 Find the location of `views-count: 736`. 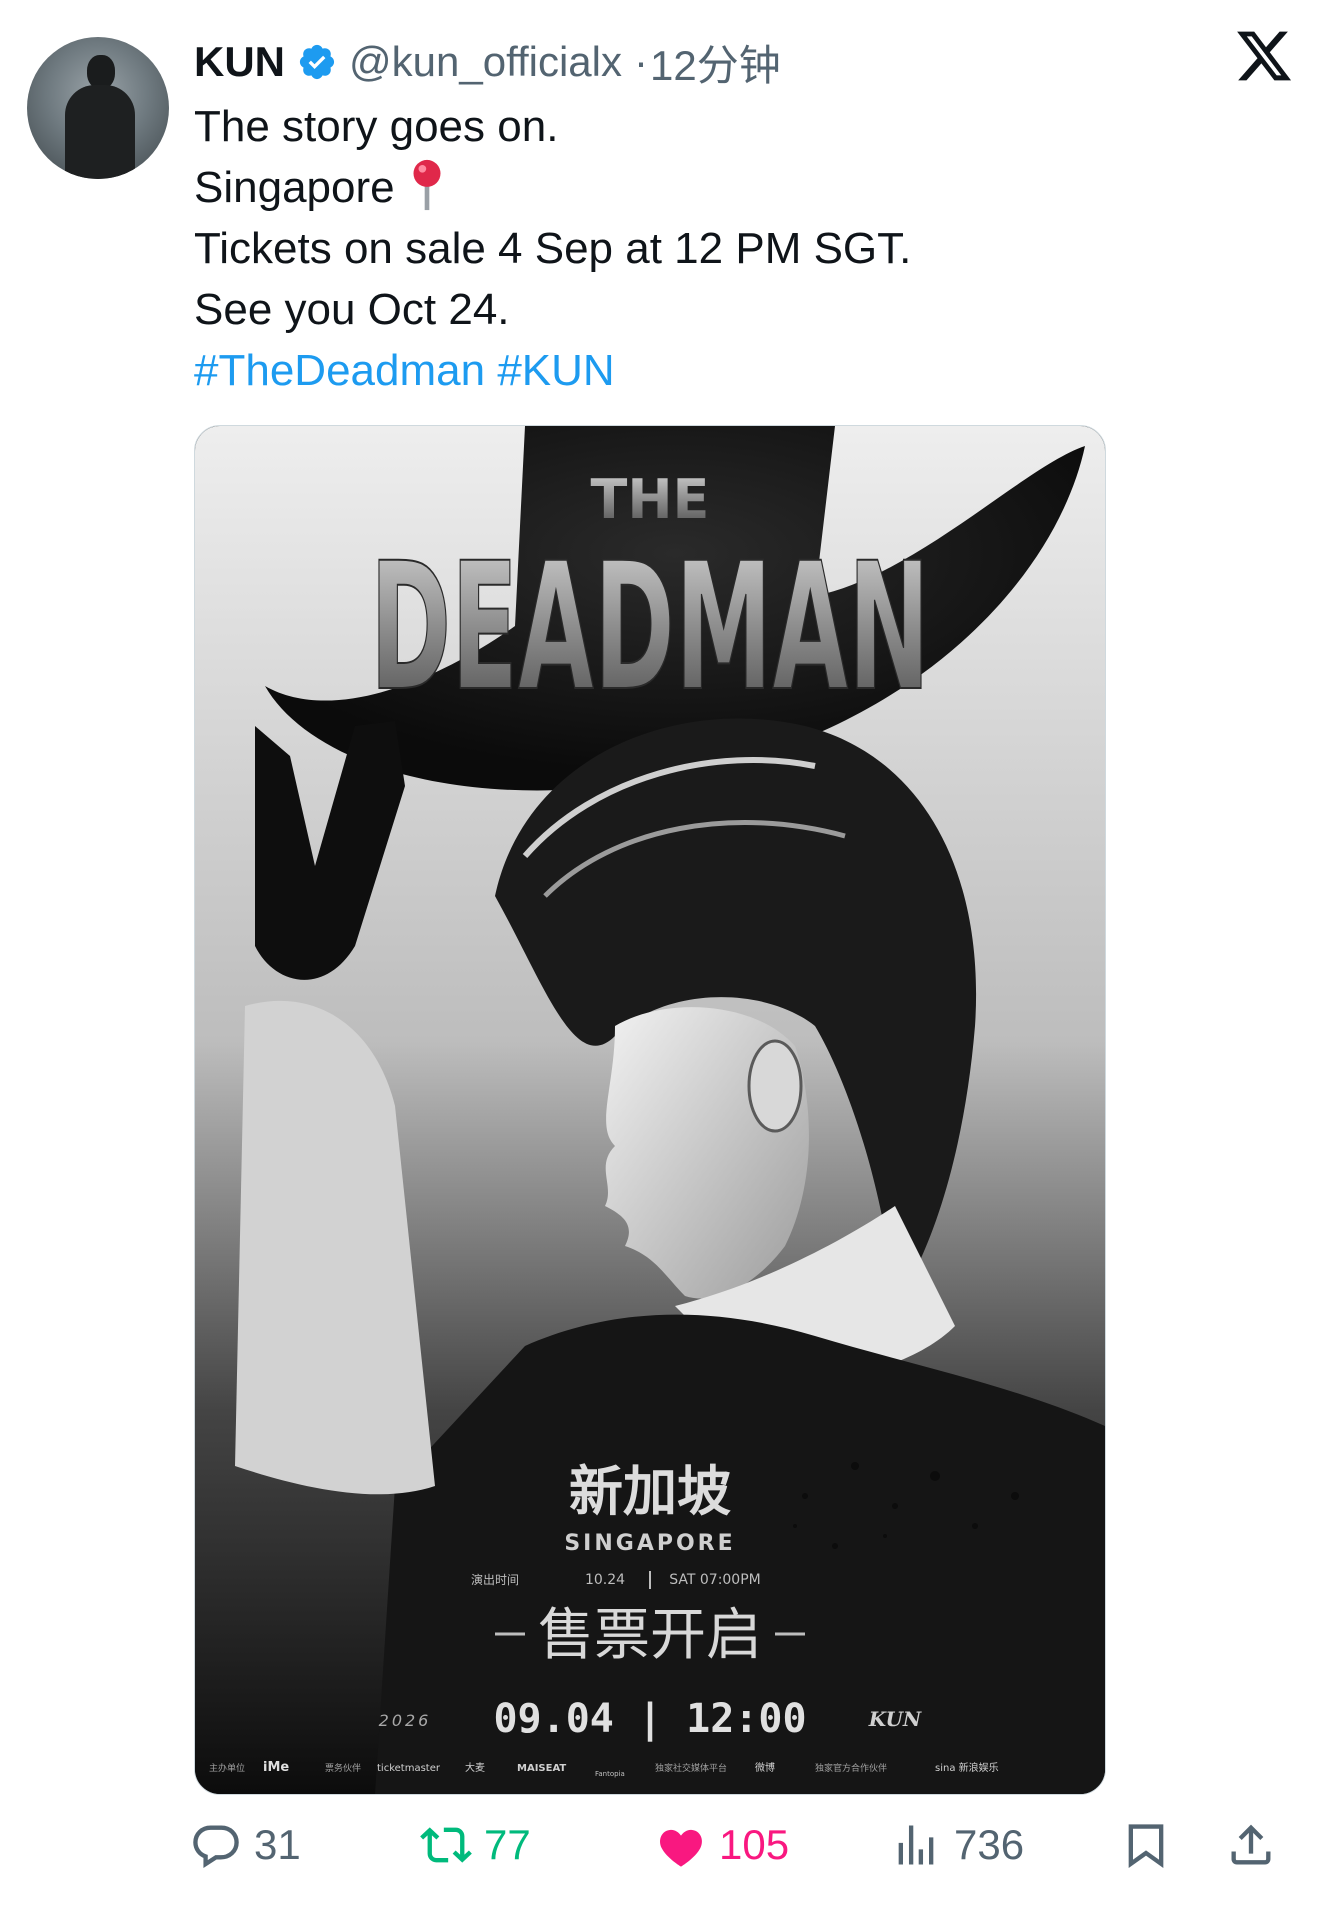

views-count: 736 is located at coordinates (989, 1844).